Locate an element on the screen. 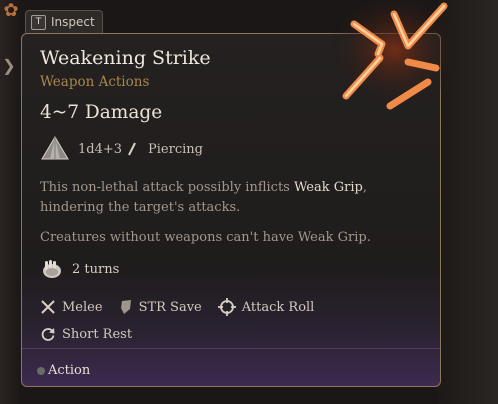 This screenshot has width=498, height=404. d4-die-icon is located at coordinates (55, 148).